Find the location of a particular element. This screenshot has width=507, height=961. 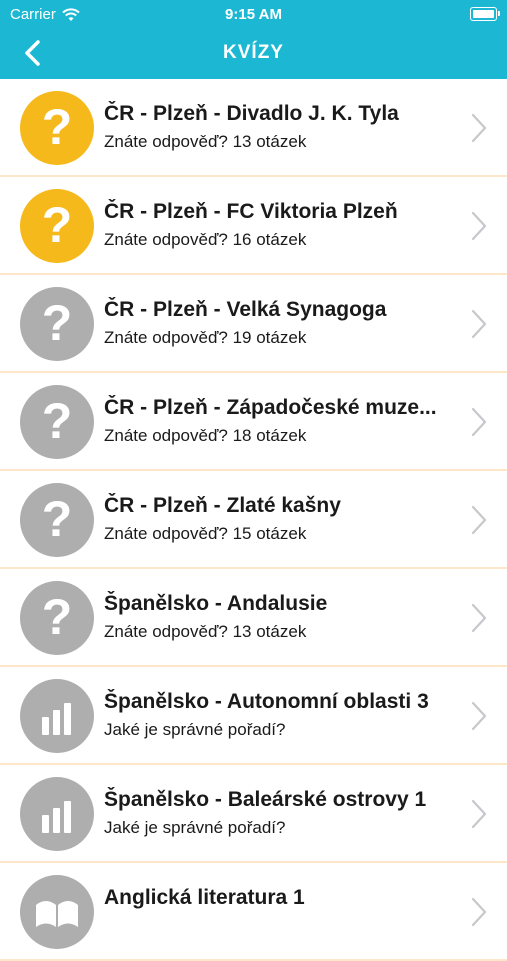

quiz-text: Anglická literatura 1 is located at coordinates (279, 900).